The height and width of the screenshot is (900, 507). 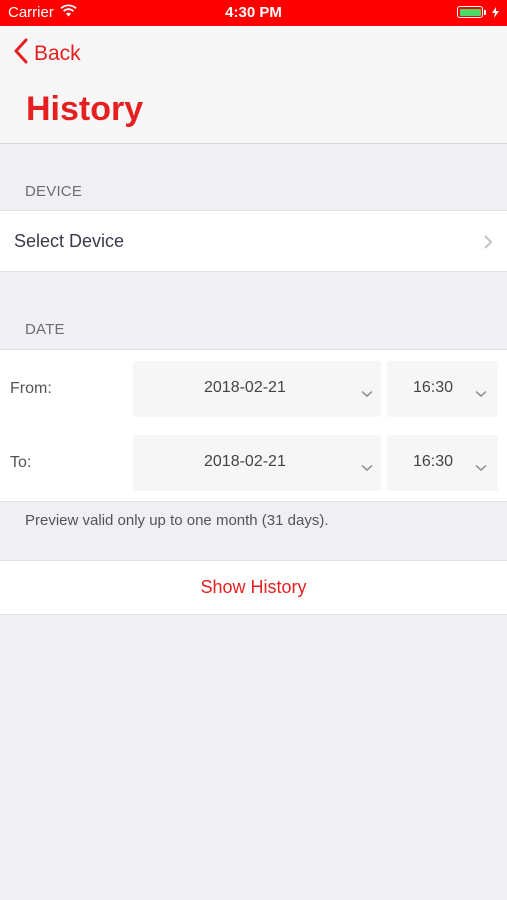 I want to click on select-device-row: Select Device, so click(x=253, y=241).